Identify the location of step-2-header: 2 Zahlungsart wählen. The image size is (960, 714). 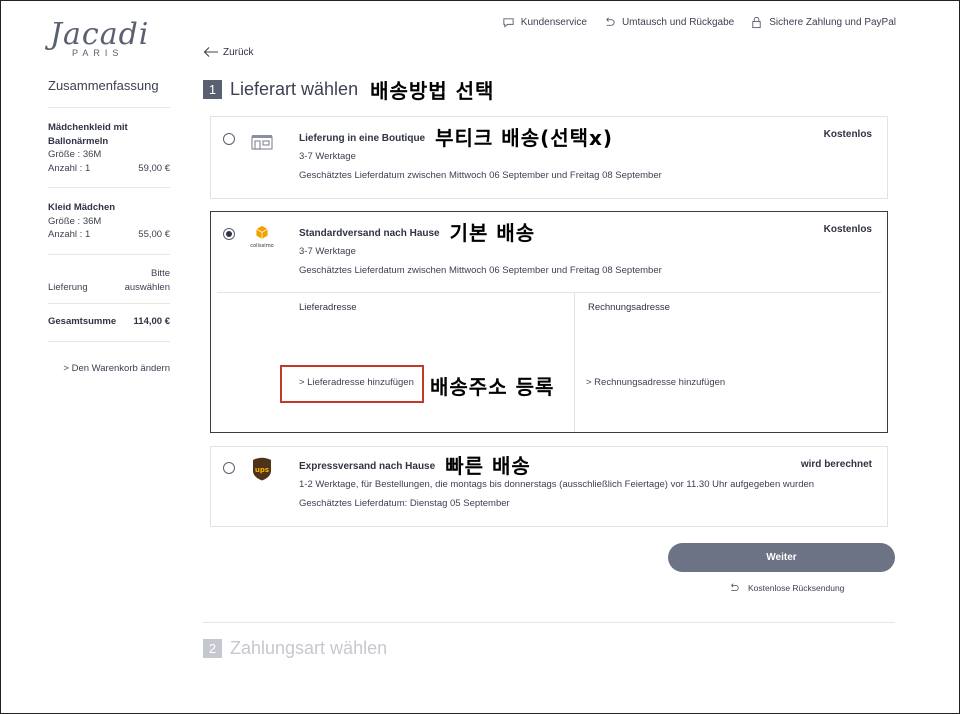
(295, 648).